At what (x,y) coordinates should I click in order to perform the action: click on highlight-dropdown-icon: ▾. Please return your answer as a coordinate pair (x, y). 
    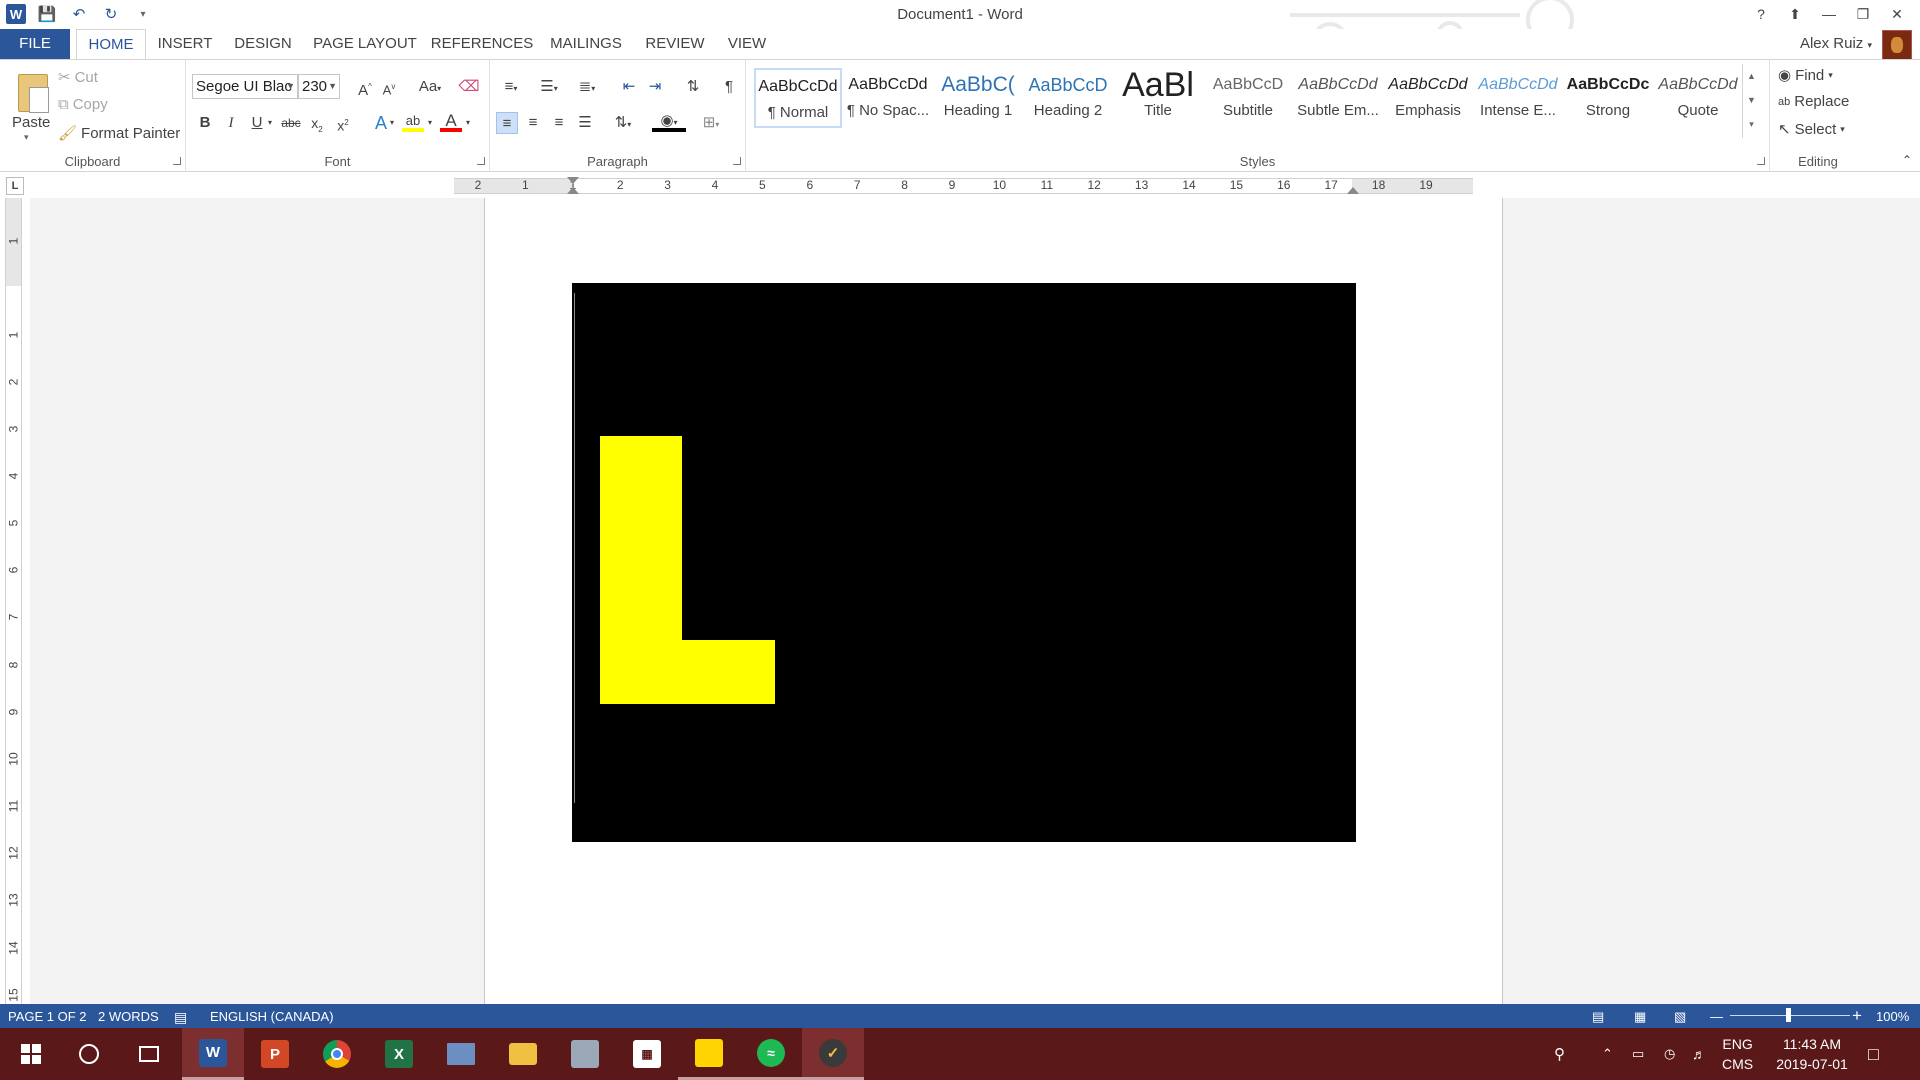
    Looking at the image, I should click on (430, 123).